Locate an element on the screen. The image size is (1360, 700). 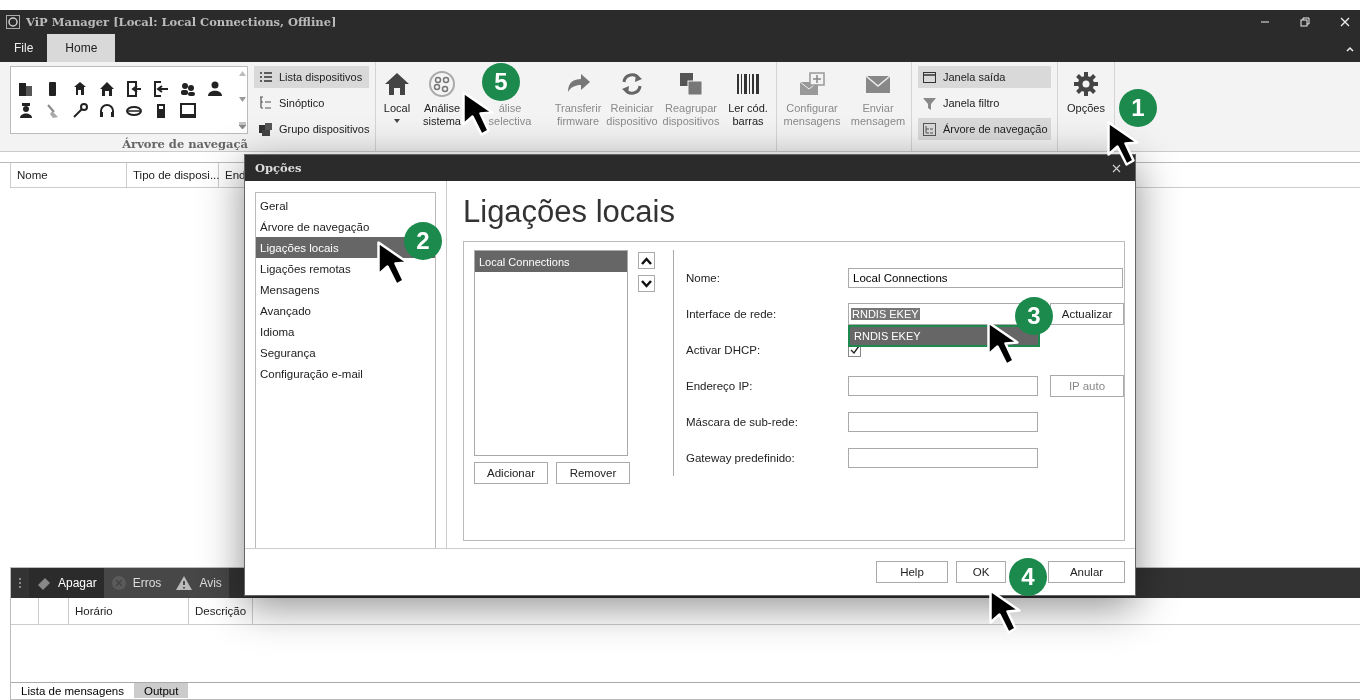
page-heading: Ligações locais is located at coordinates (569, 212).